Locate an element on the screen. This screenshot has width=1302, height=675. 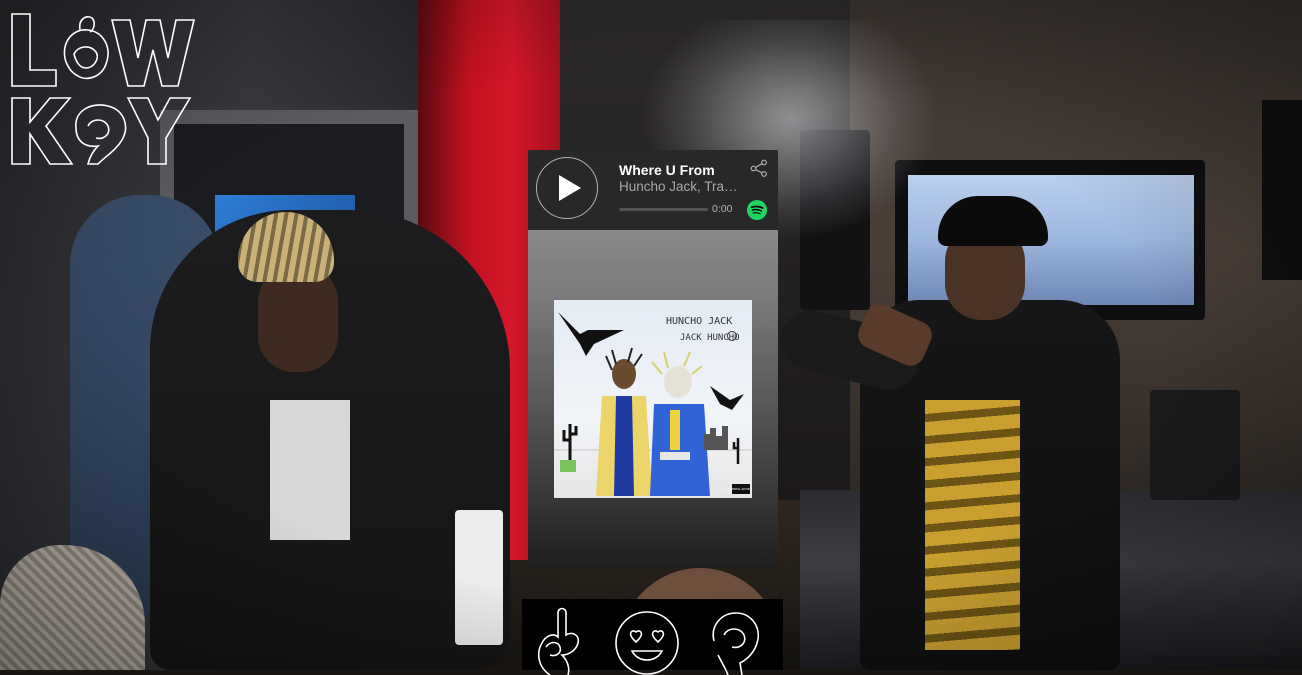
time-label: 0:00 is located at coordinates (722, 209).